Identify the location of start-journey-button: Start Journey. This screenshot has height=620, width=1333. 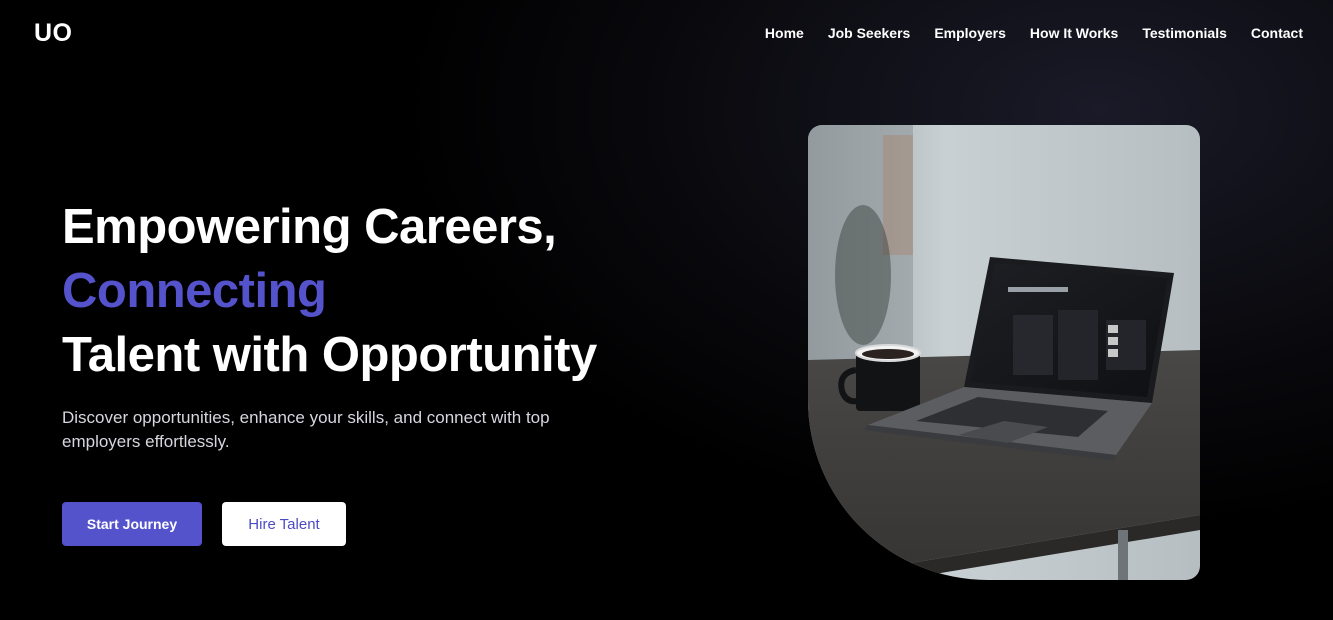
(132, 524).